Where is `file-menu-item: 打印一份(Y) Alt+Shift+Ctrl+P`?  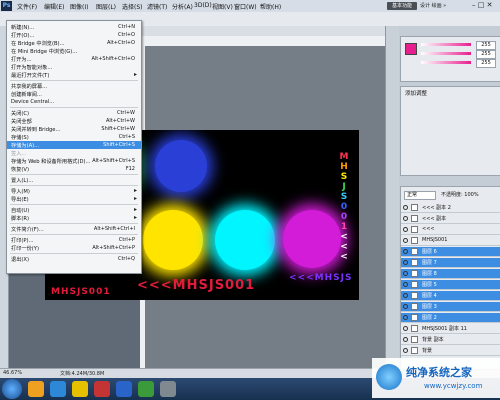
file-menu-item: 打印一份(Y) Alt+Shift+Ctrl+P is located at coordinates (74, 248).